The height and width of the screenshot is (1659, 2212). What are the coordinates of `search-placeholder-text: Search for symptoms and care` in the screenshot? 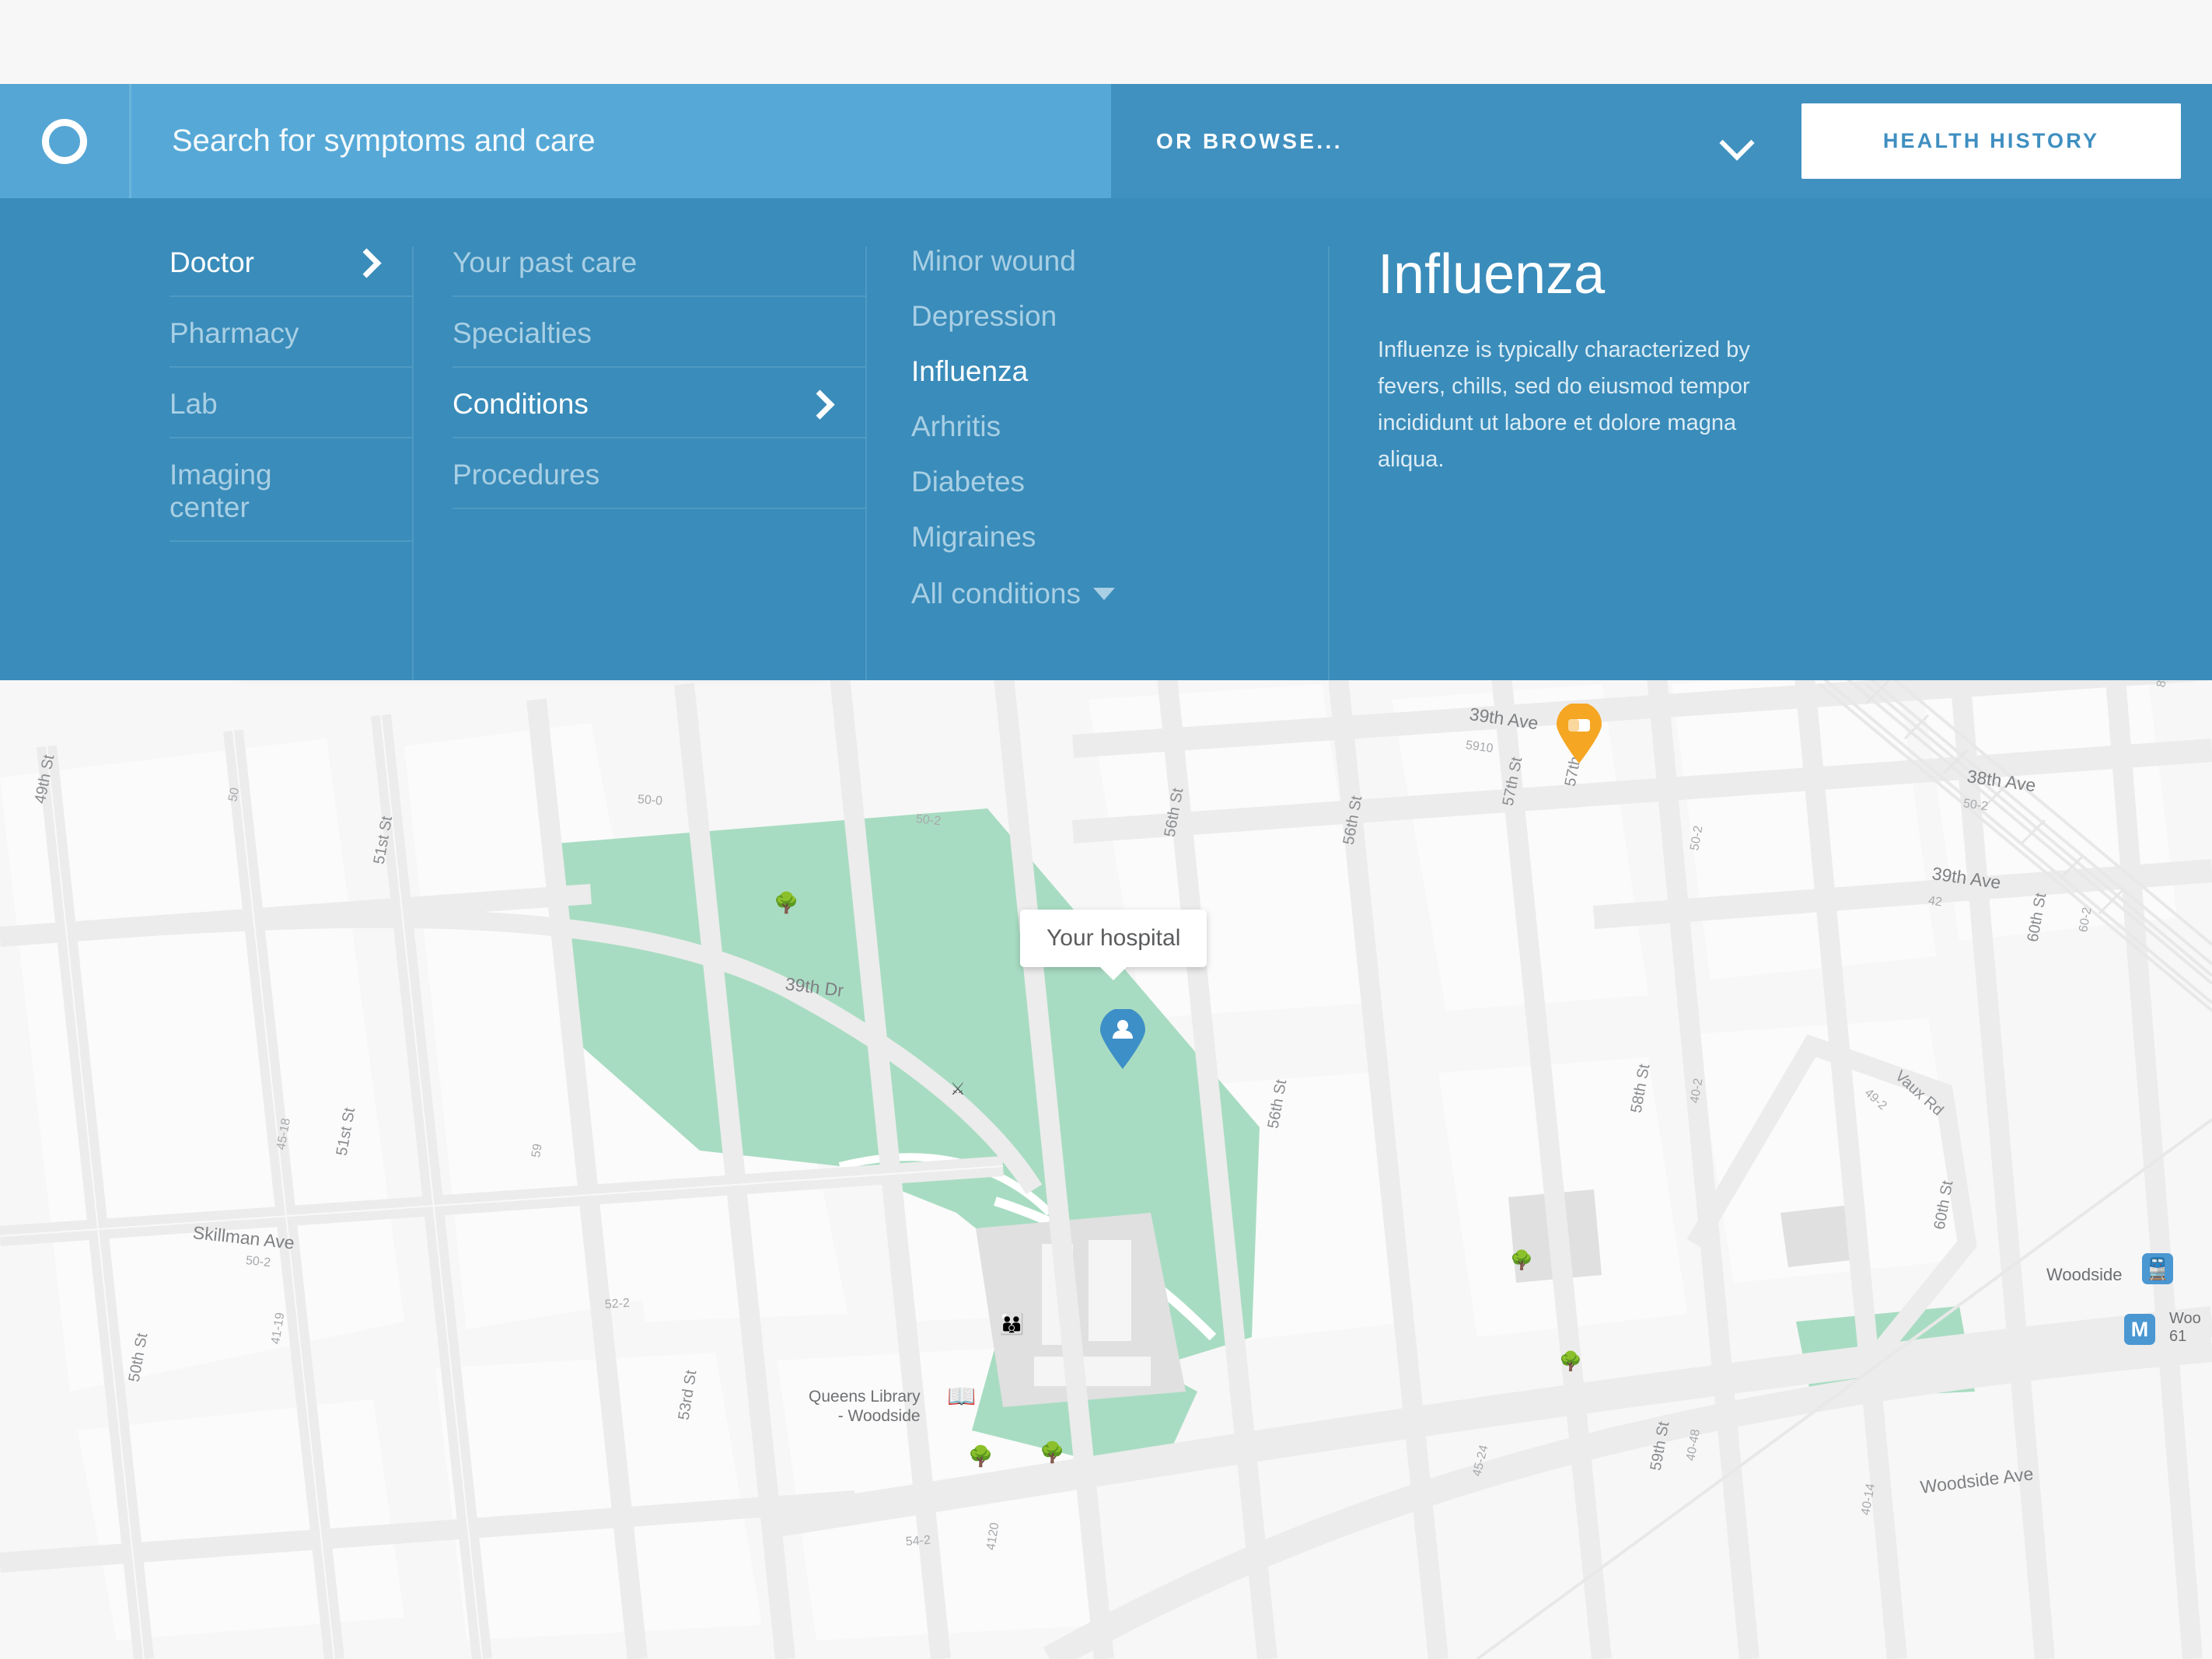 It's located at (384, 141).